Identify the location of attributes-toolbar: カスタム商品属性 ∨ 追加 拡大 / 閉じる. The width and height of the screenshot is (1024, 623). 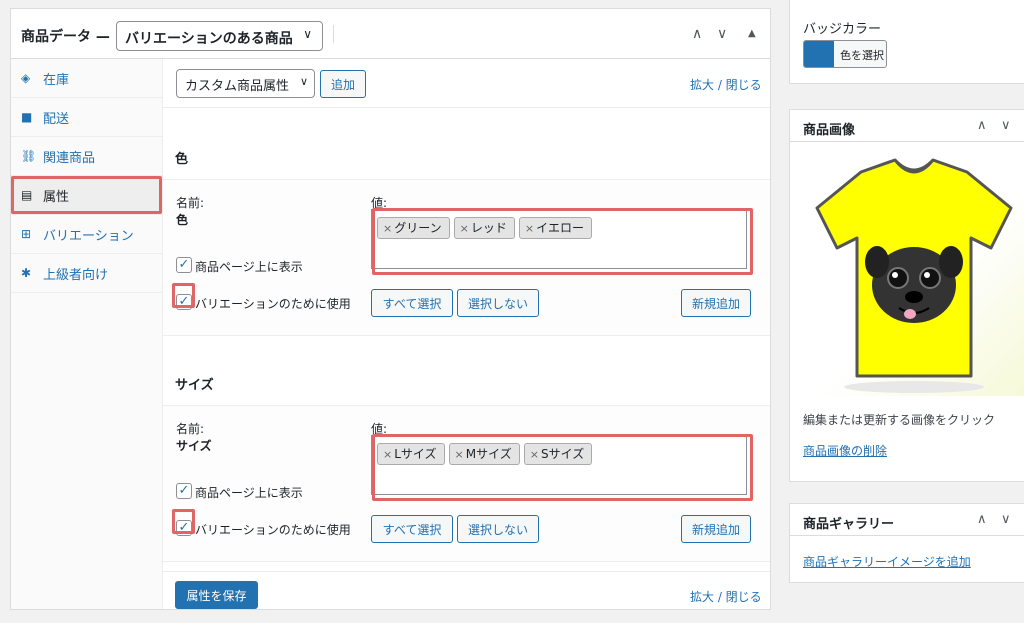
(466, 83).